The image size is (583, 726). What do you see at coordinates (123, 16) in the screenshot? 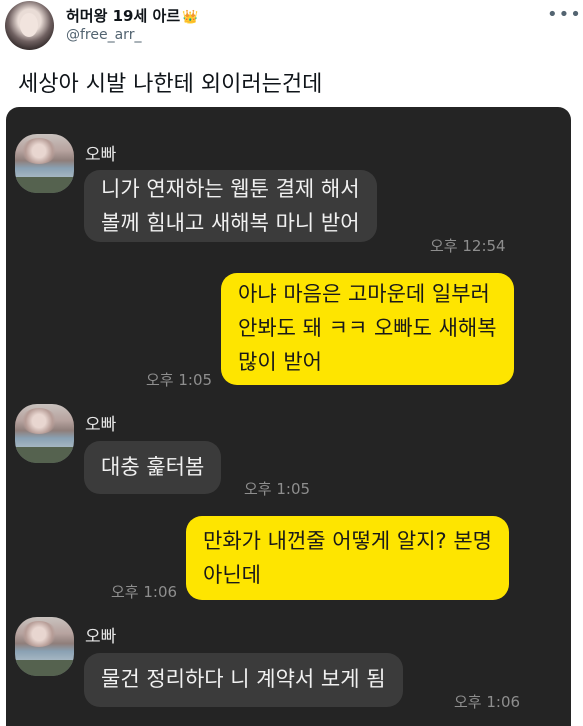
I see `display-name-text: 허머왕 19세 아르` at bounding box center [123, 16].